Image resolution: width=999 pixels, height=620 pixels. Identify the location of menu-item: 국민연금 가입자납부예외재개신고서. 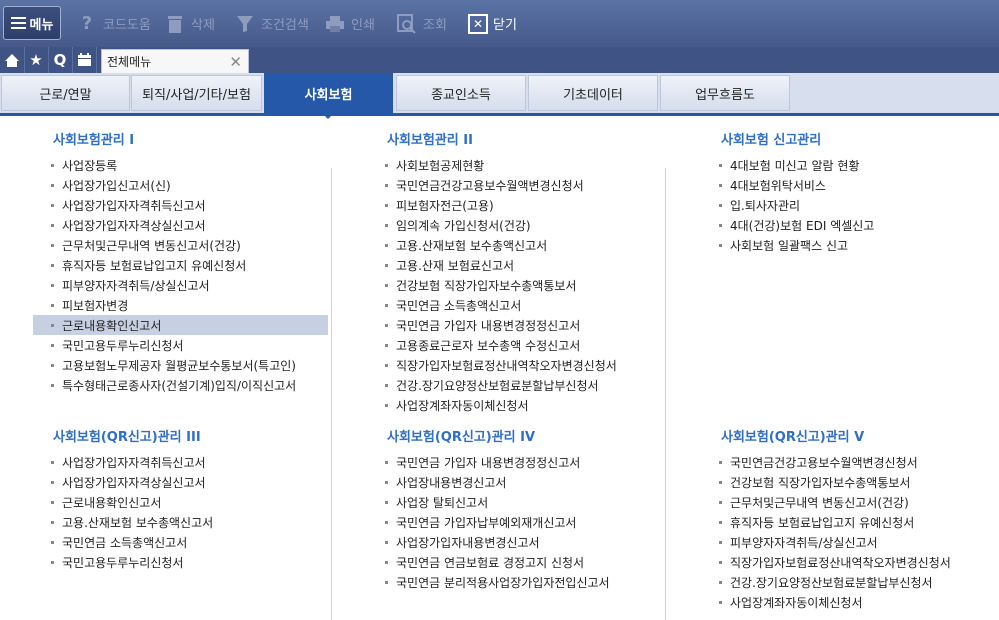
(471, 522).